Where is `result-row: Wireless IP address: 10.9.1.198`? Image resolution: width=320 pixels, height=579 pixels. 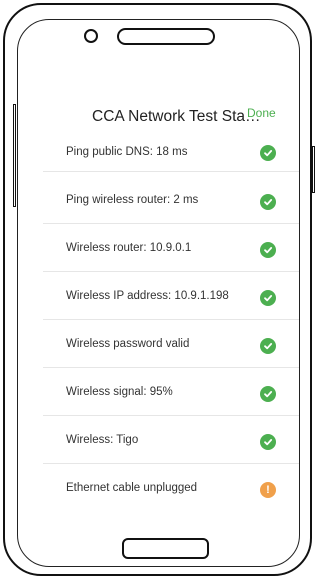
result-row: Wireless IP address: 10.9.1.198 is located at coordinates (159, 296).